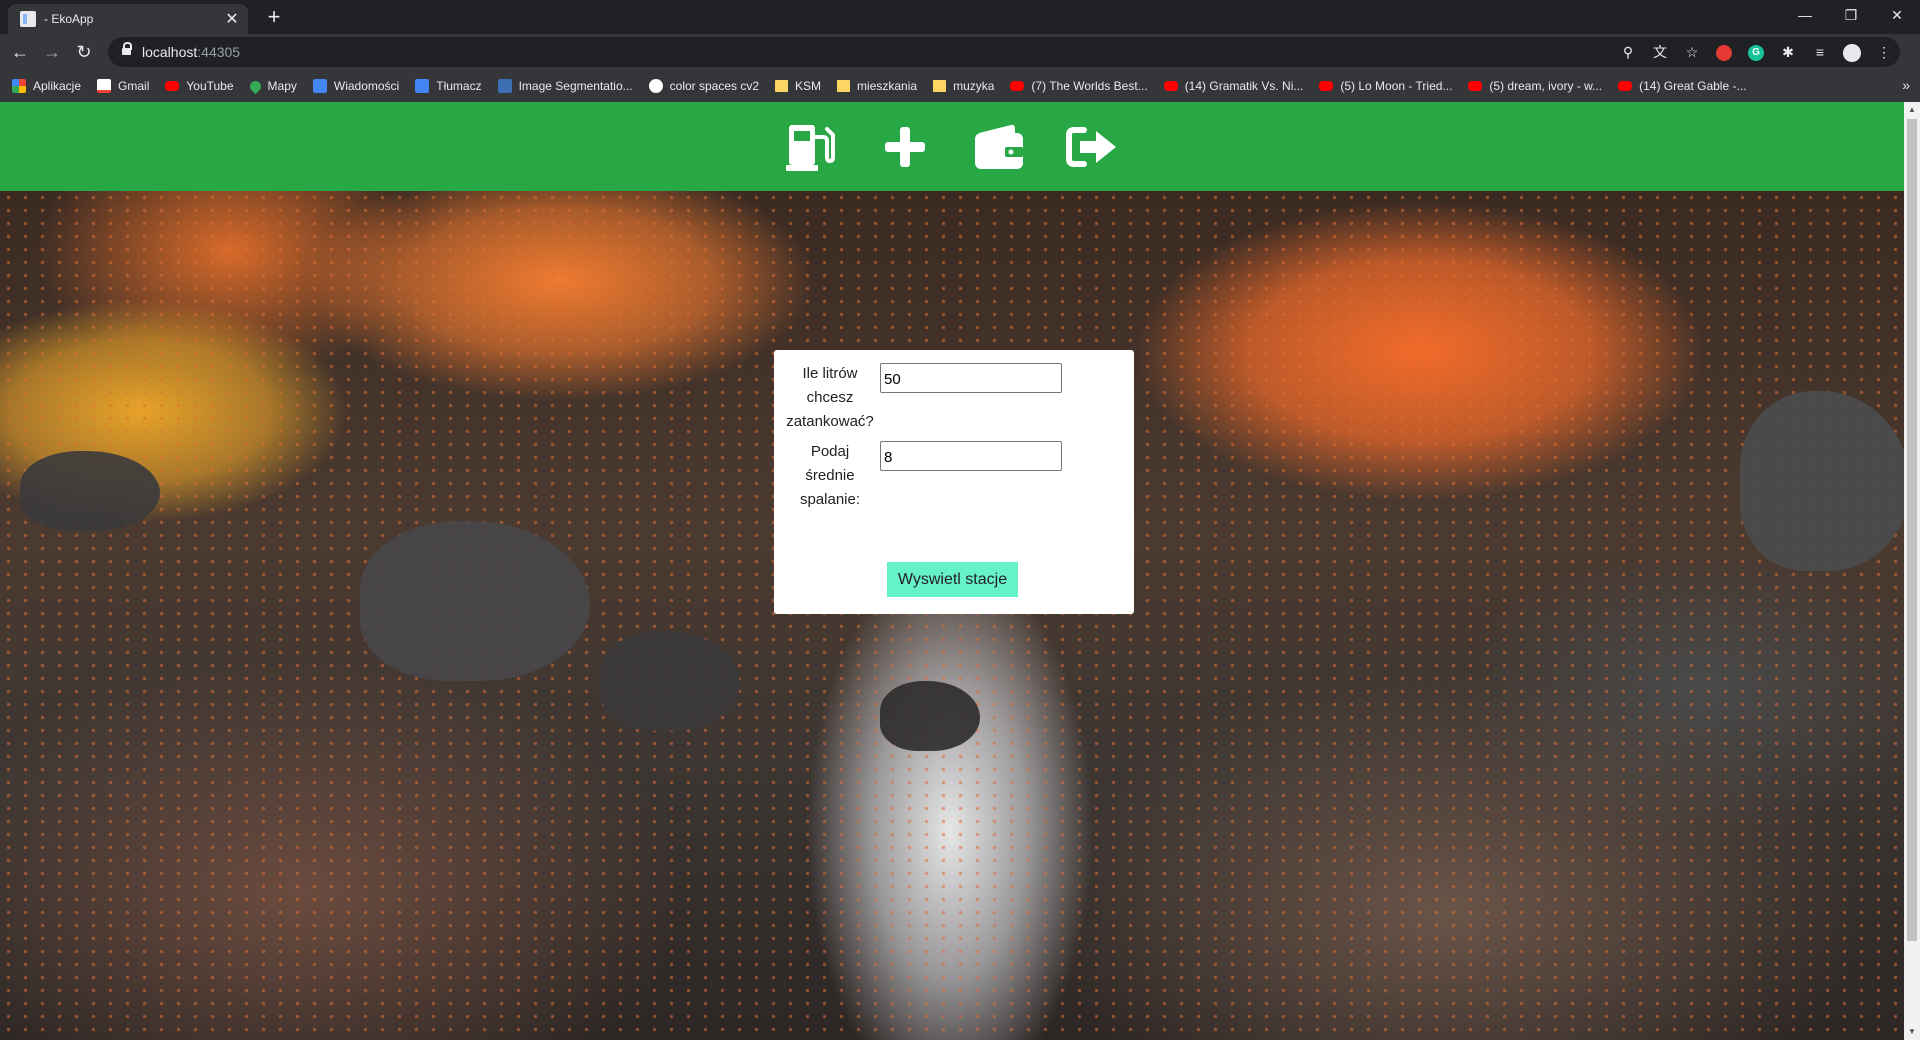 This screenshot has height=1040, width=1920. I want to click on back-button: ←, so click(20, 52).